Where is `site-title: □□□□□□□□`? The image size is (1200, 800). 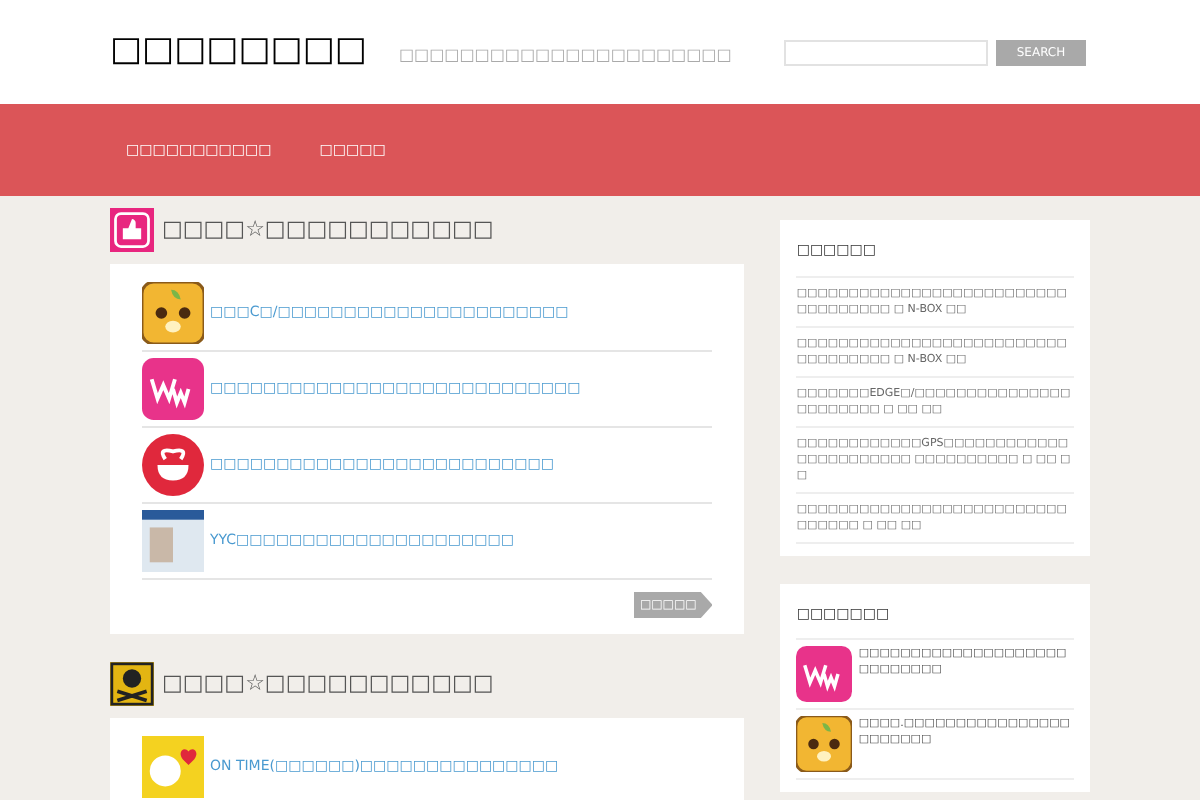 site-title: □□□□□□□□ is located at coordinates (238, 52).